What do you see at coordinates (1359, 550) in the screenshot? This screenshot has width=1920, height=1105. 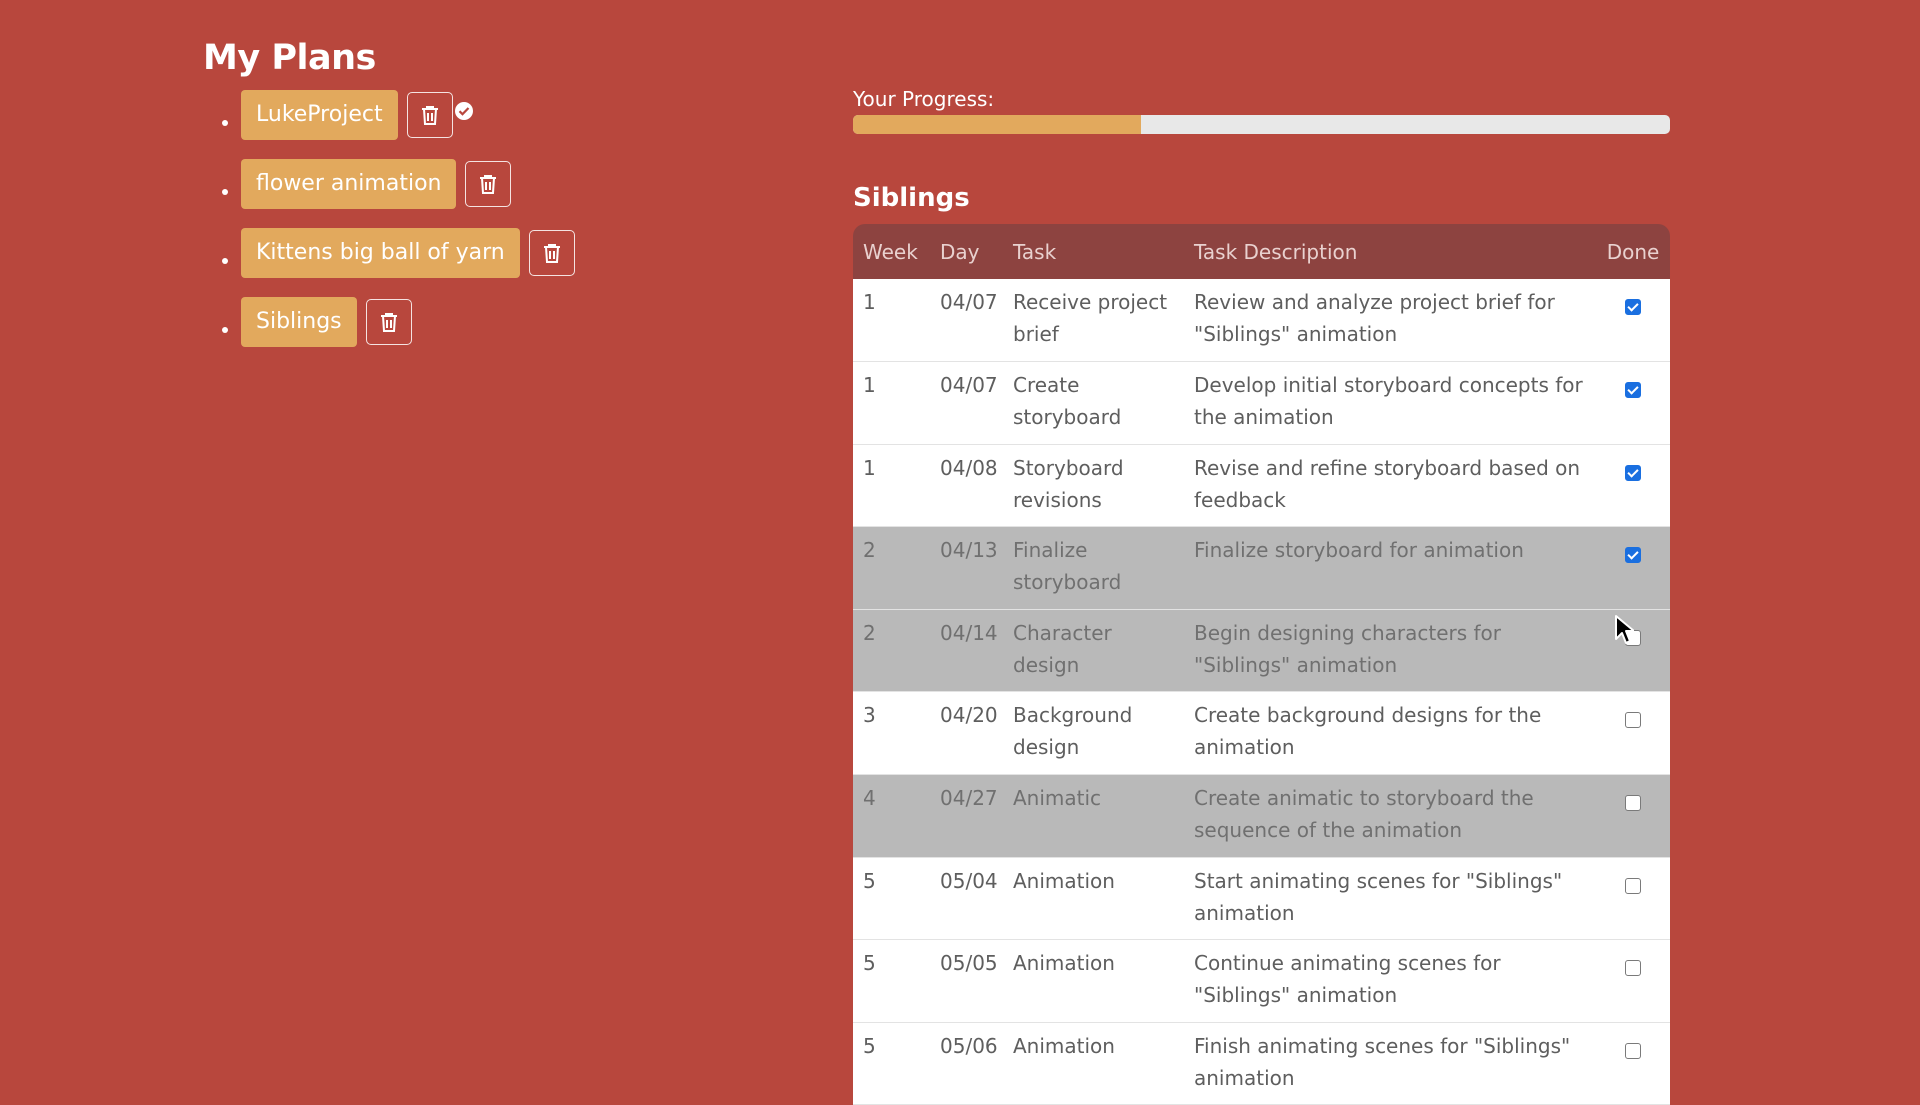 I see `cell-description: Finalize storyboard for animation` at bounding box center [1359, 550].